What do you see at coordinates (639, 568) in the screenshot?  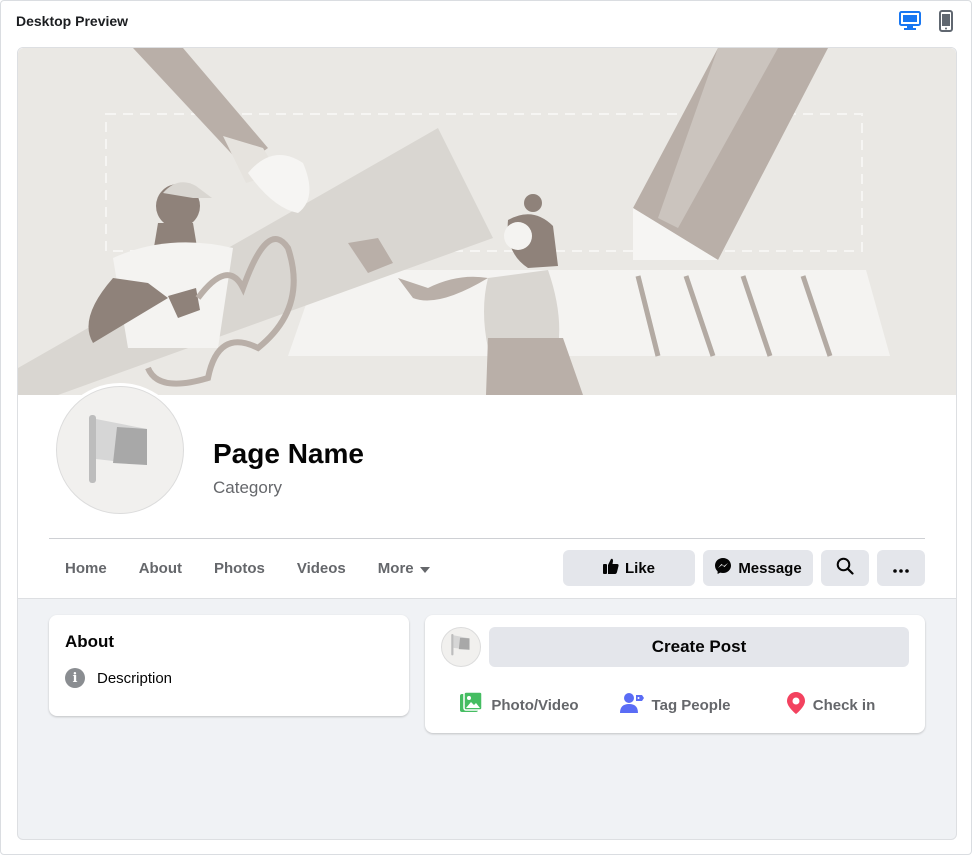 I see `like-label: Like` at bounding box center [639, 568].